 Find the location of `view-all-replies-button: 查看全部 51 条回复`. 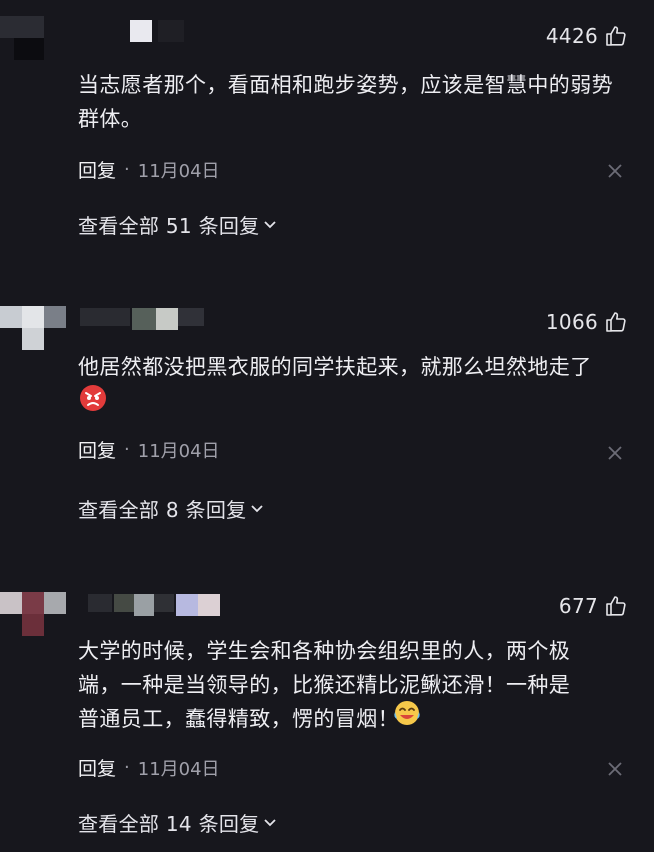

view-all-replies-button: 查看全部 51 条回复 is located at coordinates (177, 224).